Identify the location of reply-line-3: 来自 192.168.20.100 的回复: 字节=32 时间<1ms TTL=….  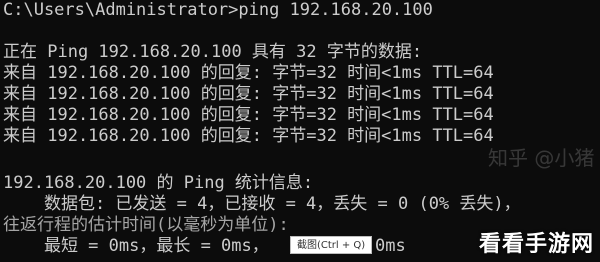
(248, 115).